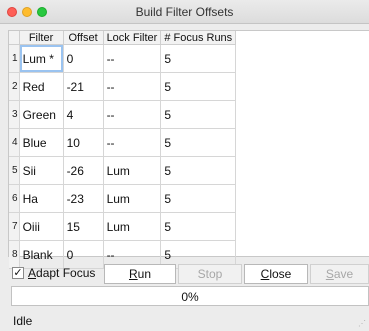 The width and height of the screenshot is (369, 331). I want to click on cell-offset: -26, so click(83, 170).